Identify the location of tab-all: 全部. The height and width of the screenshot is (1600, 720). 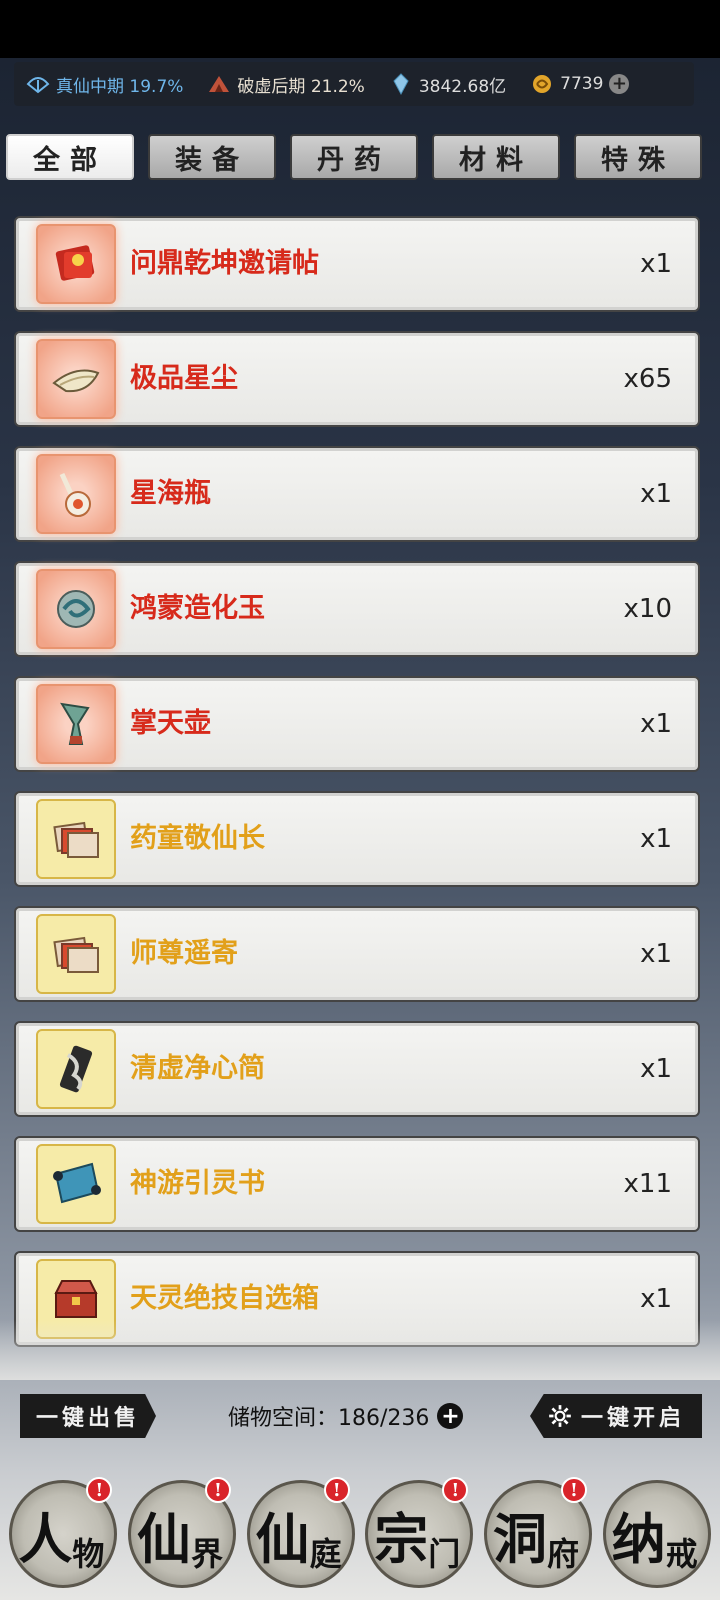
(70, 157).